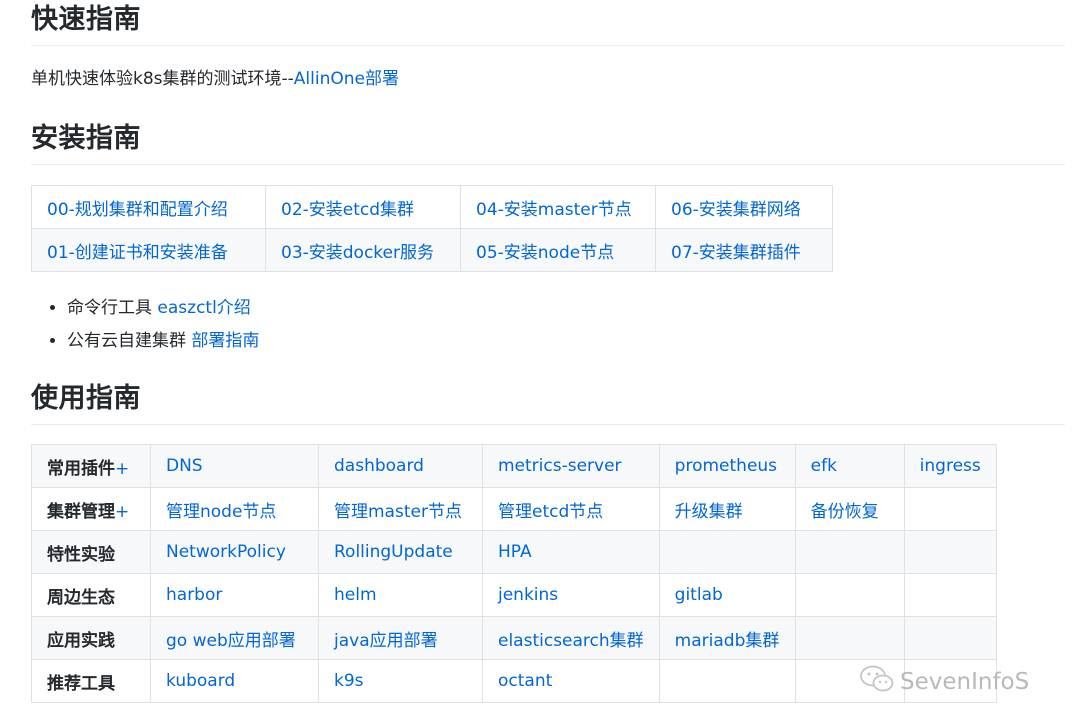 This screenshot has height=728, width=1080. Describe the element at coordinates (545, 253) in the screenshot. I see `step-05-link: 05-安装node节点` at that location.